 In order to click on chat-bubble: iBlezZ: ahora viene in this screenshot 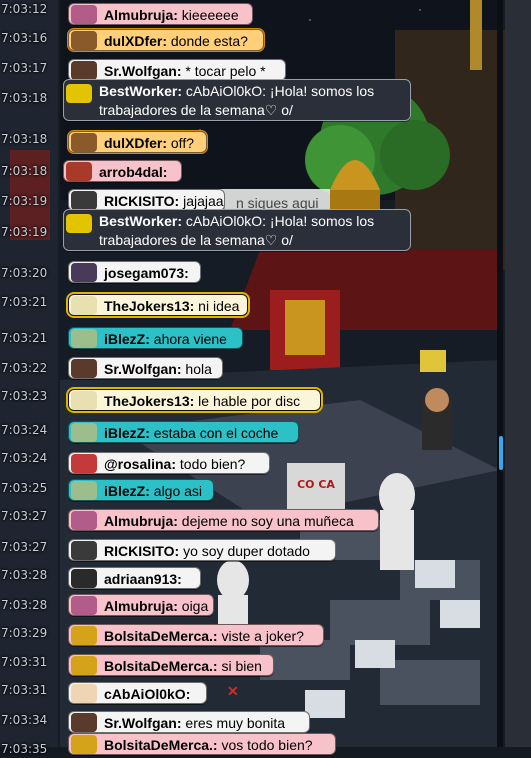, I will do `click(155, 338)`.